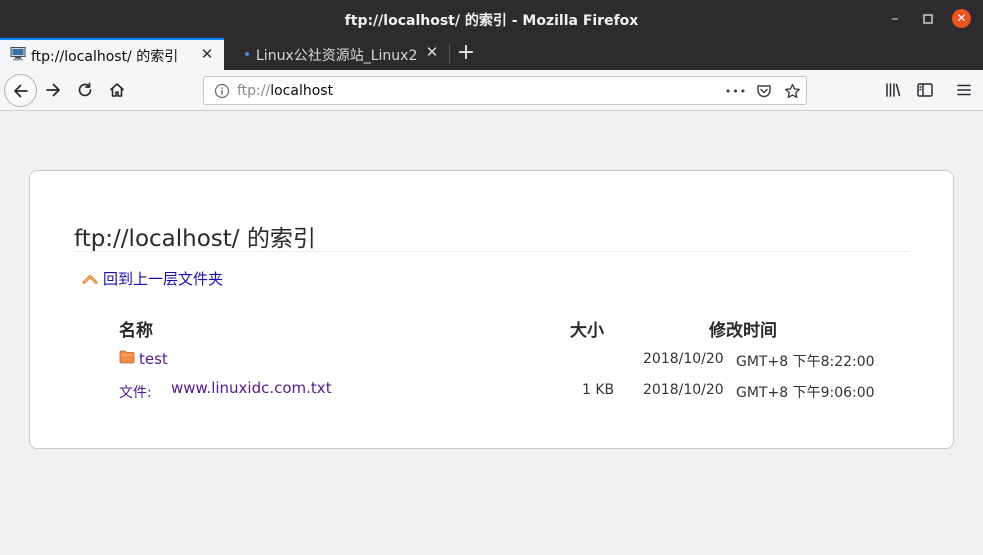 This screenshot has width=983, height=555. What do you see at coordinates (136, 328) in the screenshot?
I see `column-header-name: 名称` at bounding box center [136, 328].